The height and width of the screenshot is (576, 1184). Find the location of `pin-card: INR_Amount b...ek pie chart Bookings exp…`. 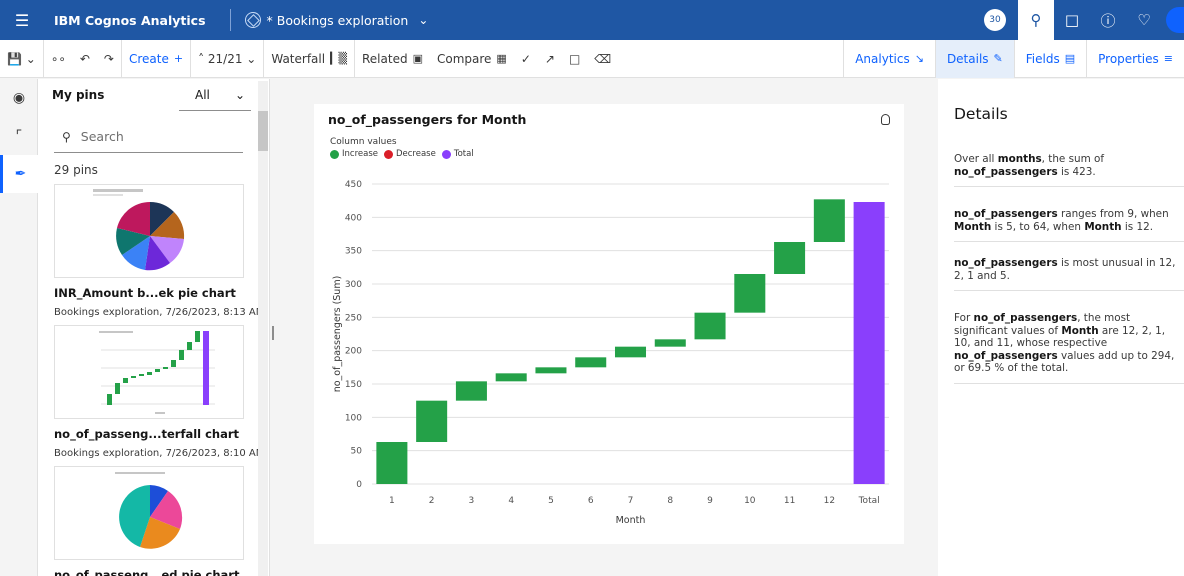

pin-card: INR_Amount b...ek pie chart Bookings exp… is located at coordinates (159, 251).